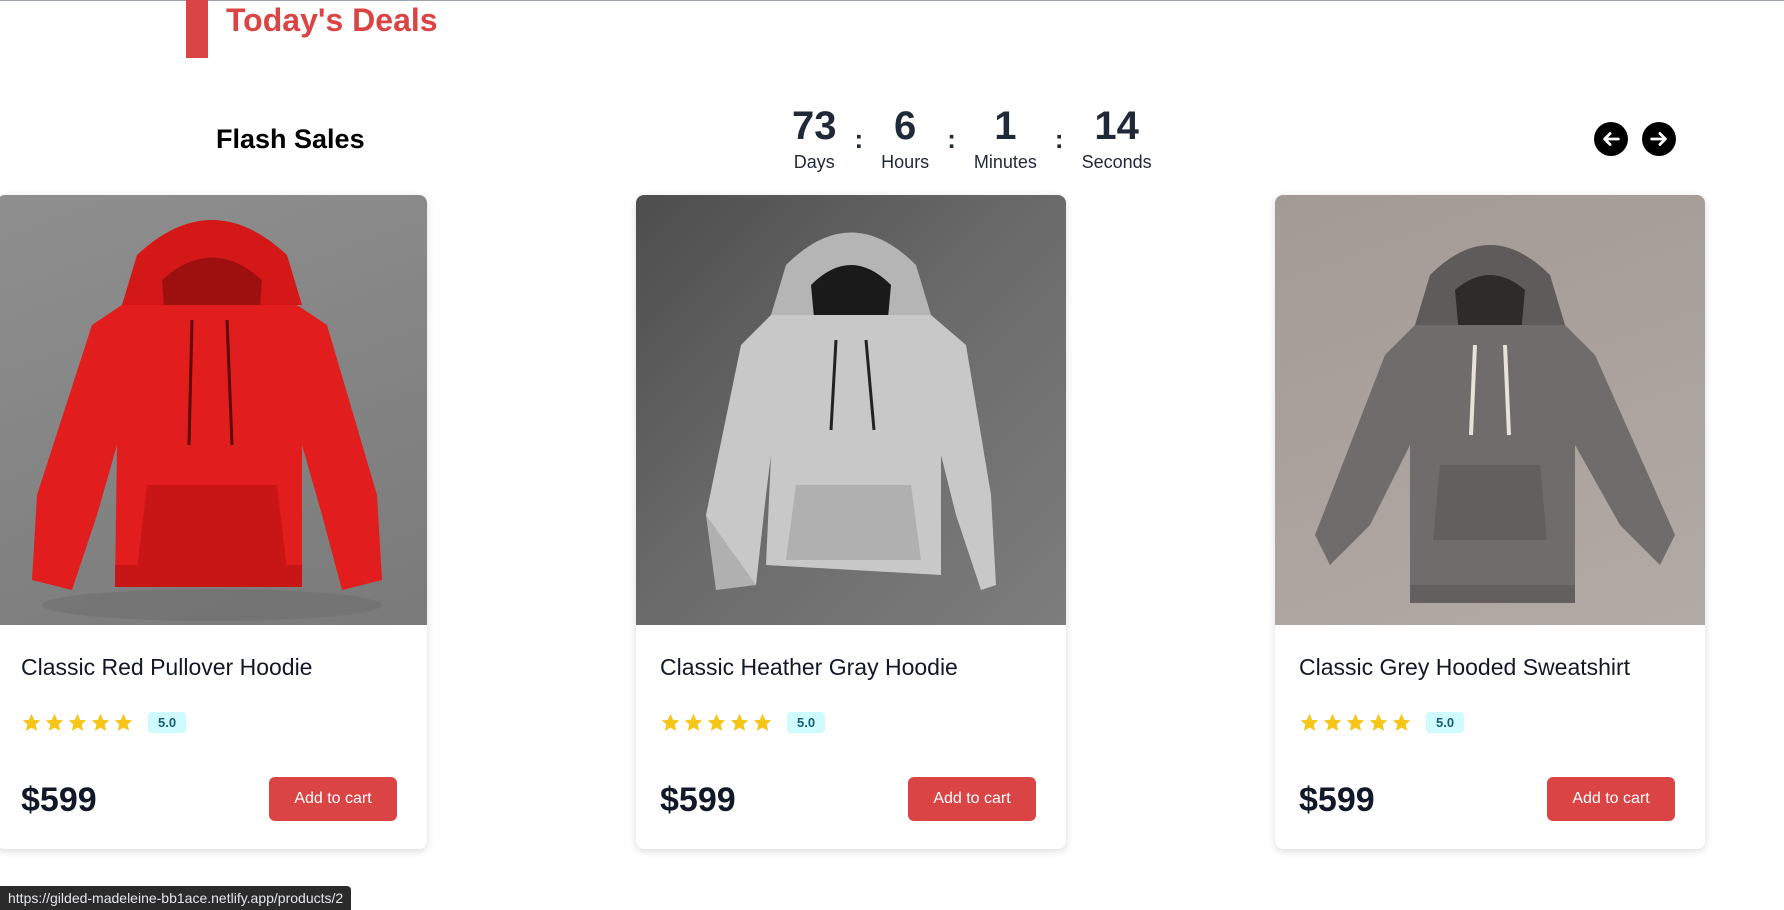 The image size is (1784, 910). What do you see at coordinates (332, 20) in the screenshot?
I see `section-title: Today's Deals` at bounding box center [332, 20].